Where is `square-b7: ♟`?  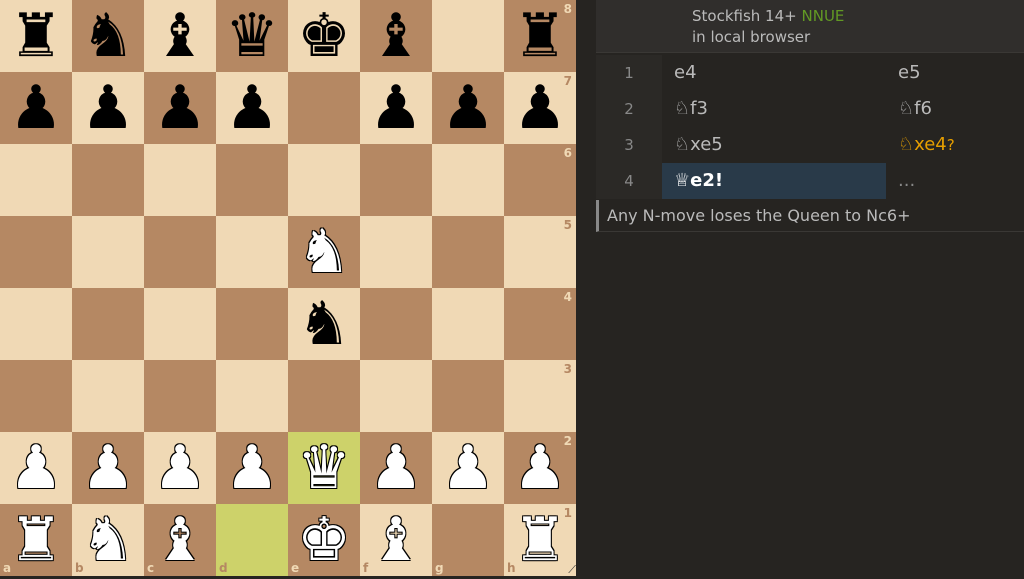 square-b7: ♟ is located at coordinates (108, 108).